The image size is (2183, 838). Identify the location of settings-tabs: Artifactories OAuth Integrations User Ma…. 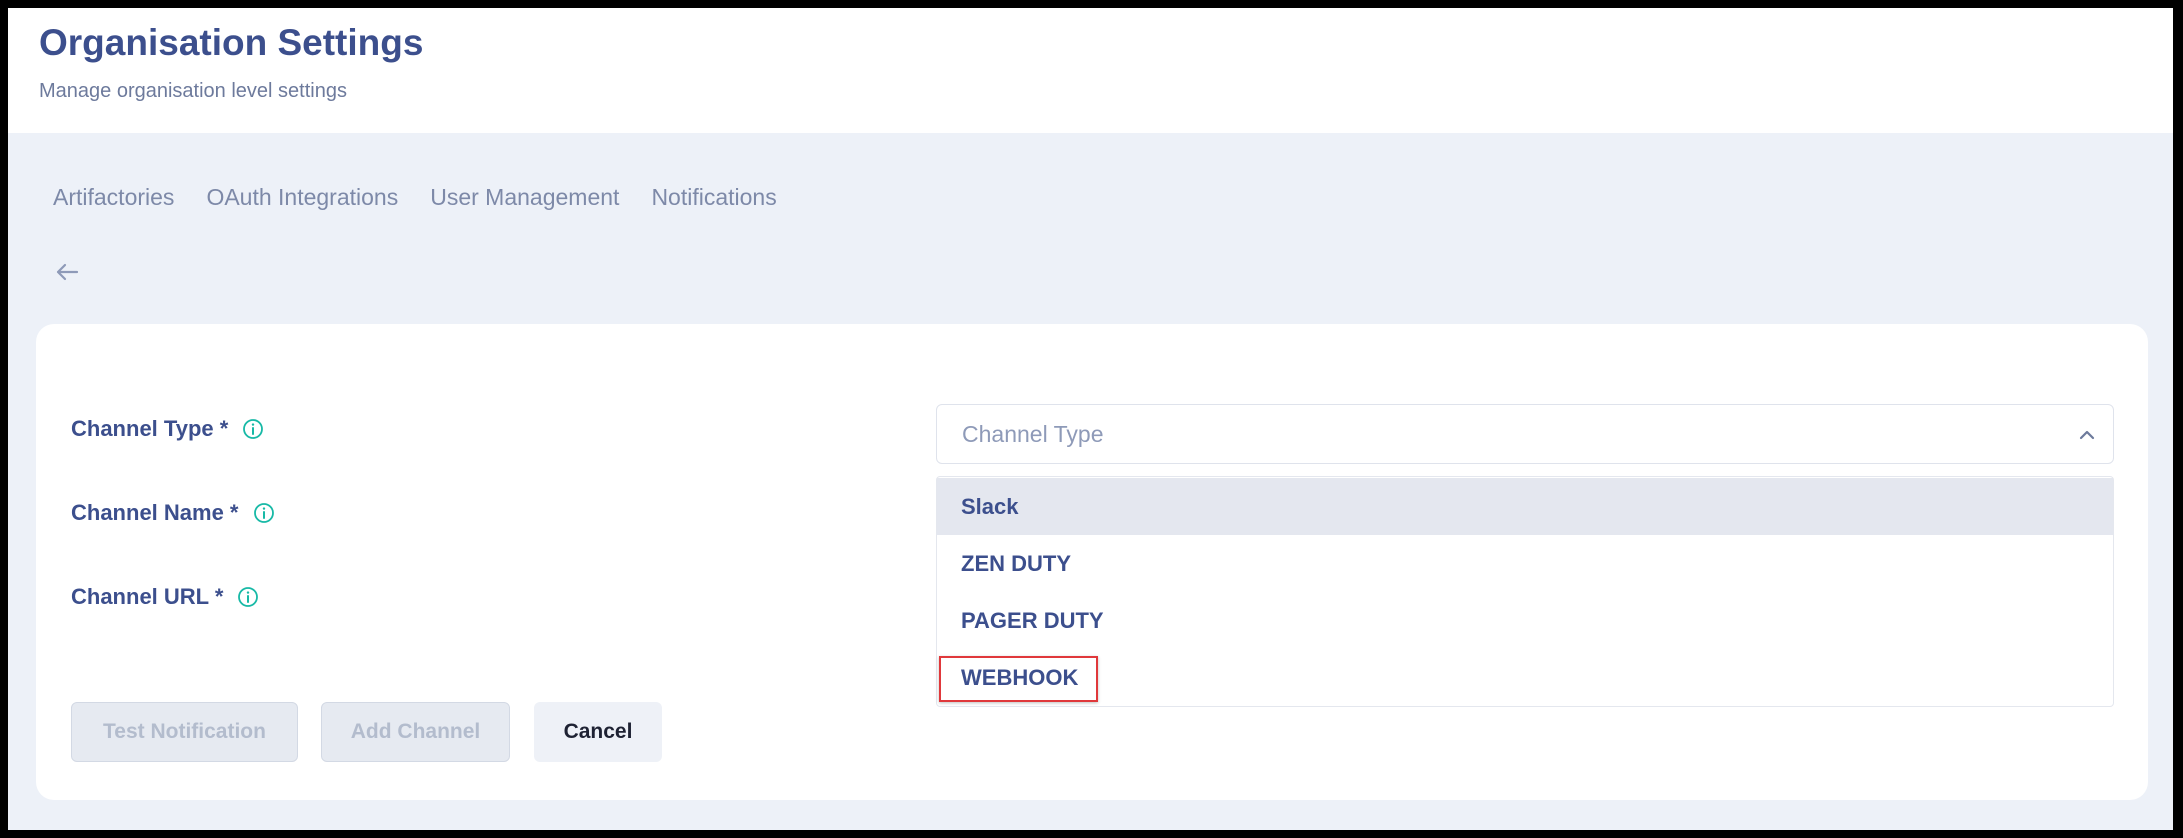
(415, 197).